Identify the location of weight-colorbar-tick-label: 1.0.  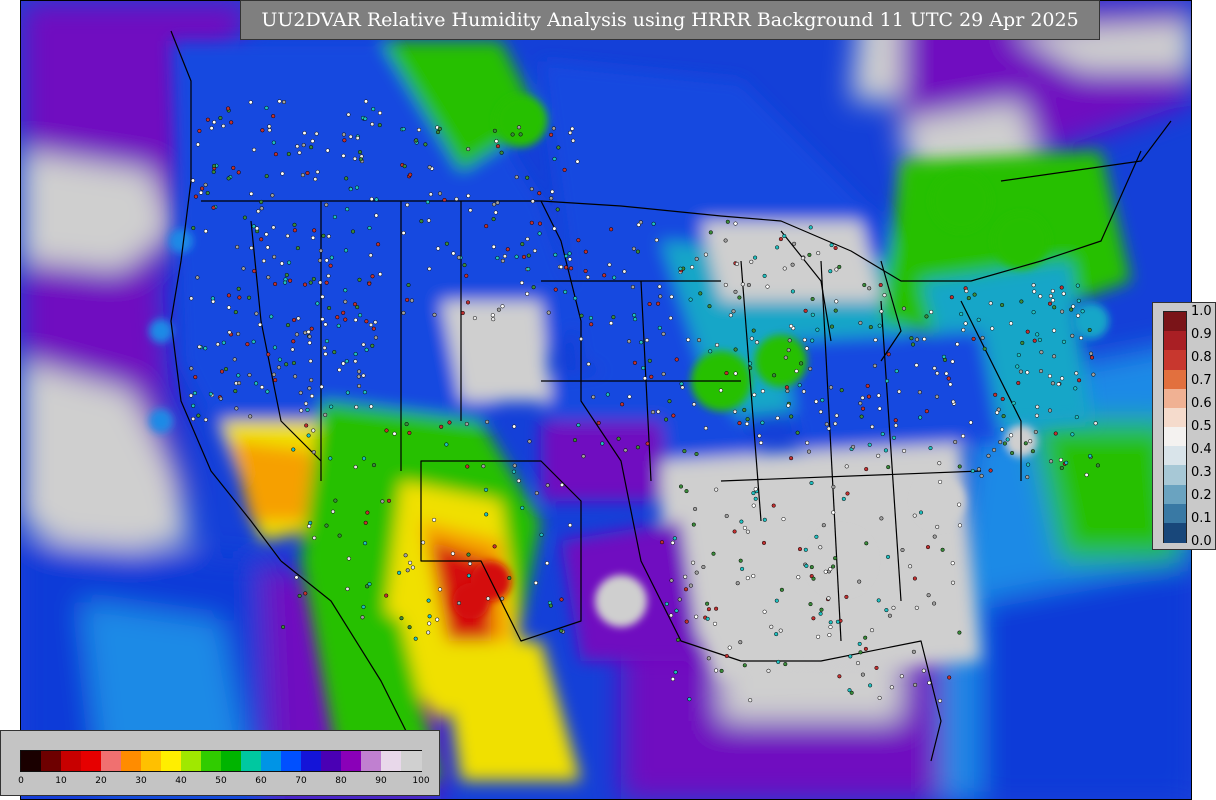
(1201, 311).